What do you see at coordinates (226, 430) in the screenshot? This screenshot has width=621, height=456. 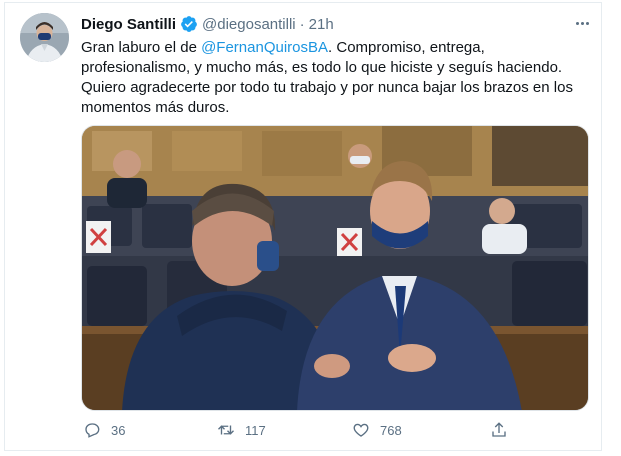 I see `retweet-icon` at bounding box center [226, 430].